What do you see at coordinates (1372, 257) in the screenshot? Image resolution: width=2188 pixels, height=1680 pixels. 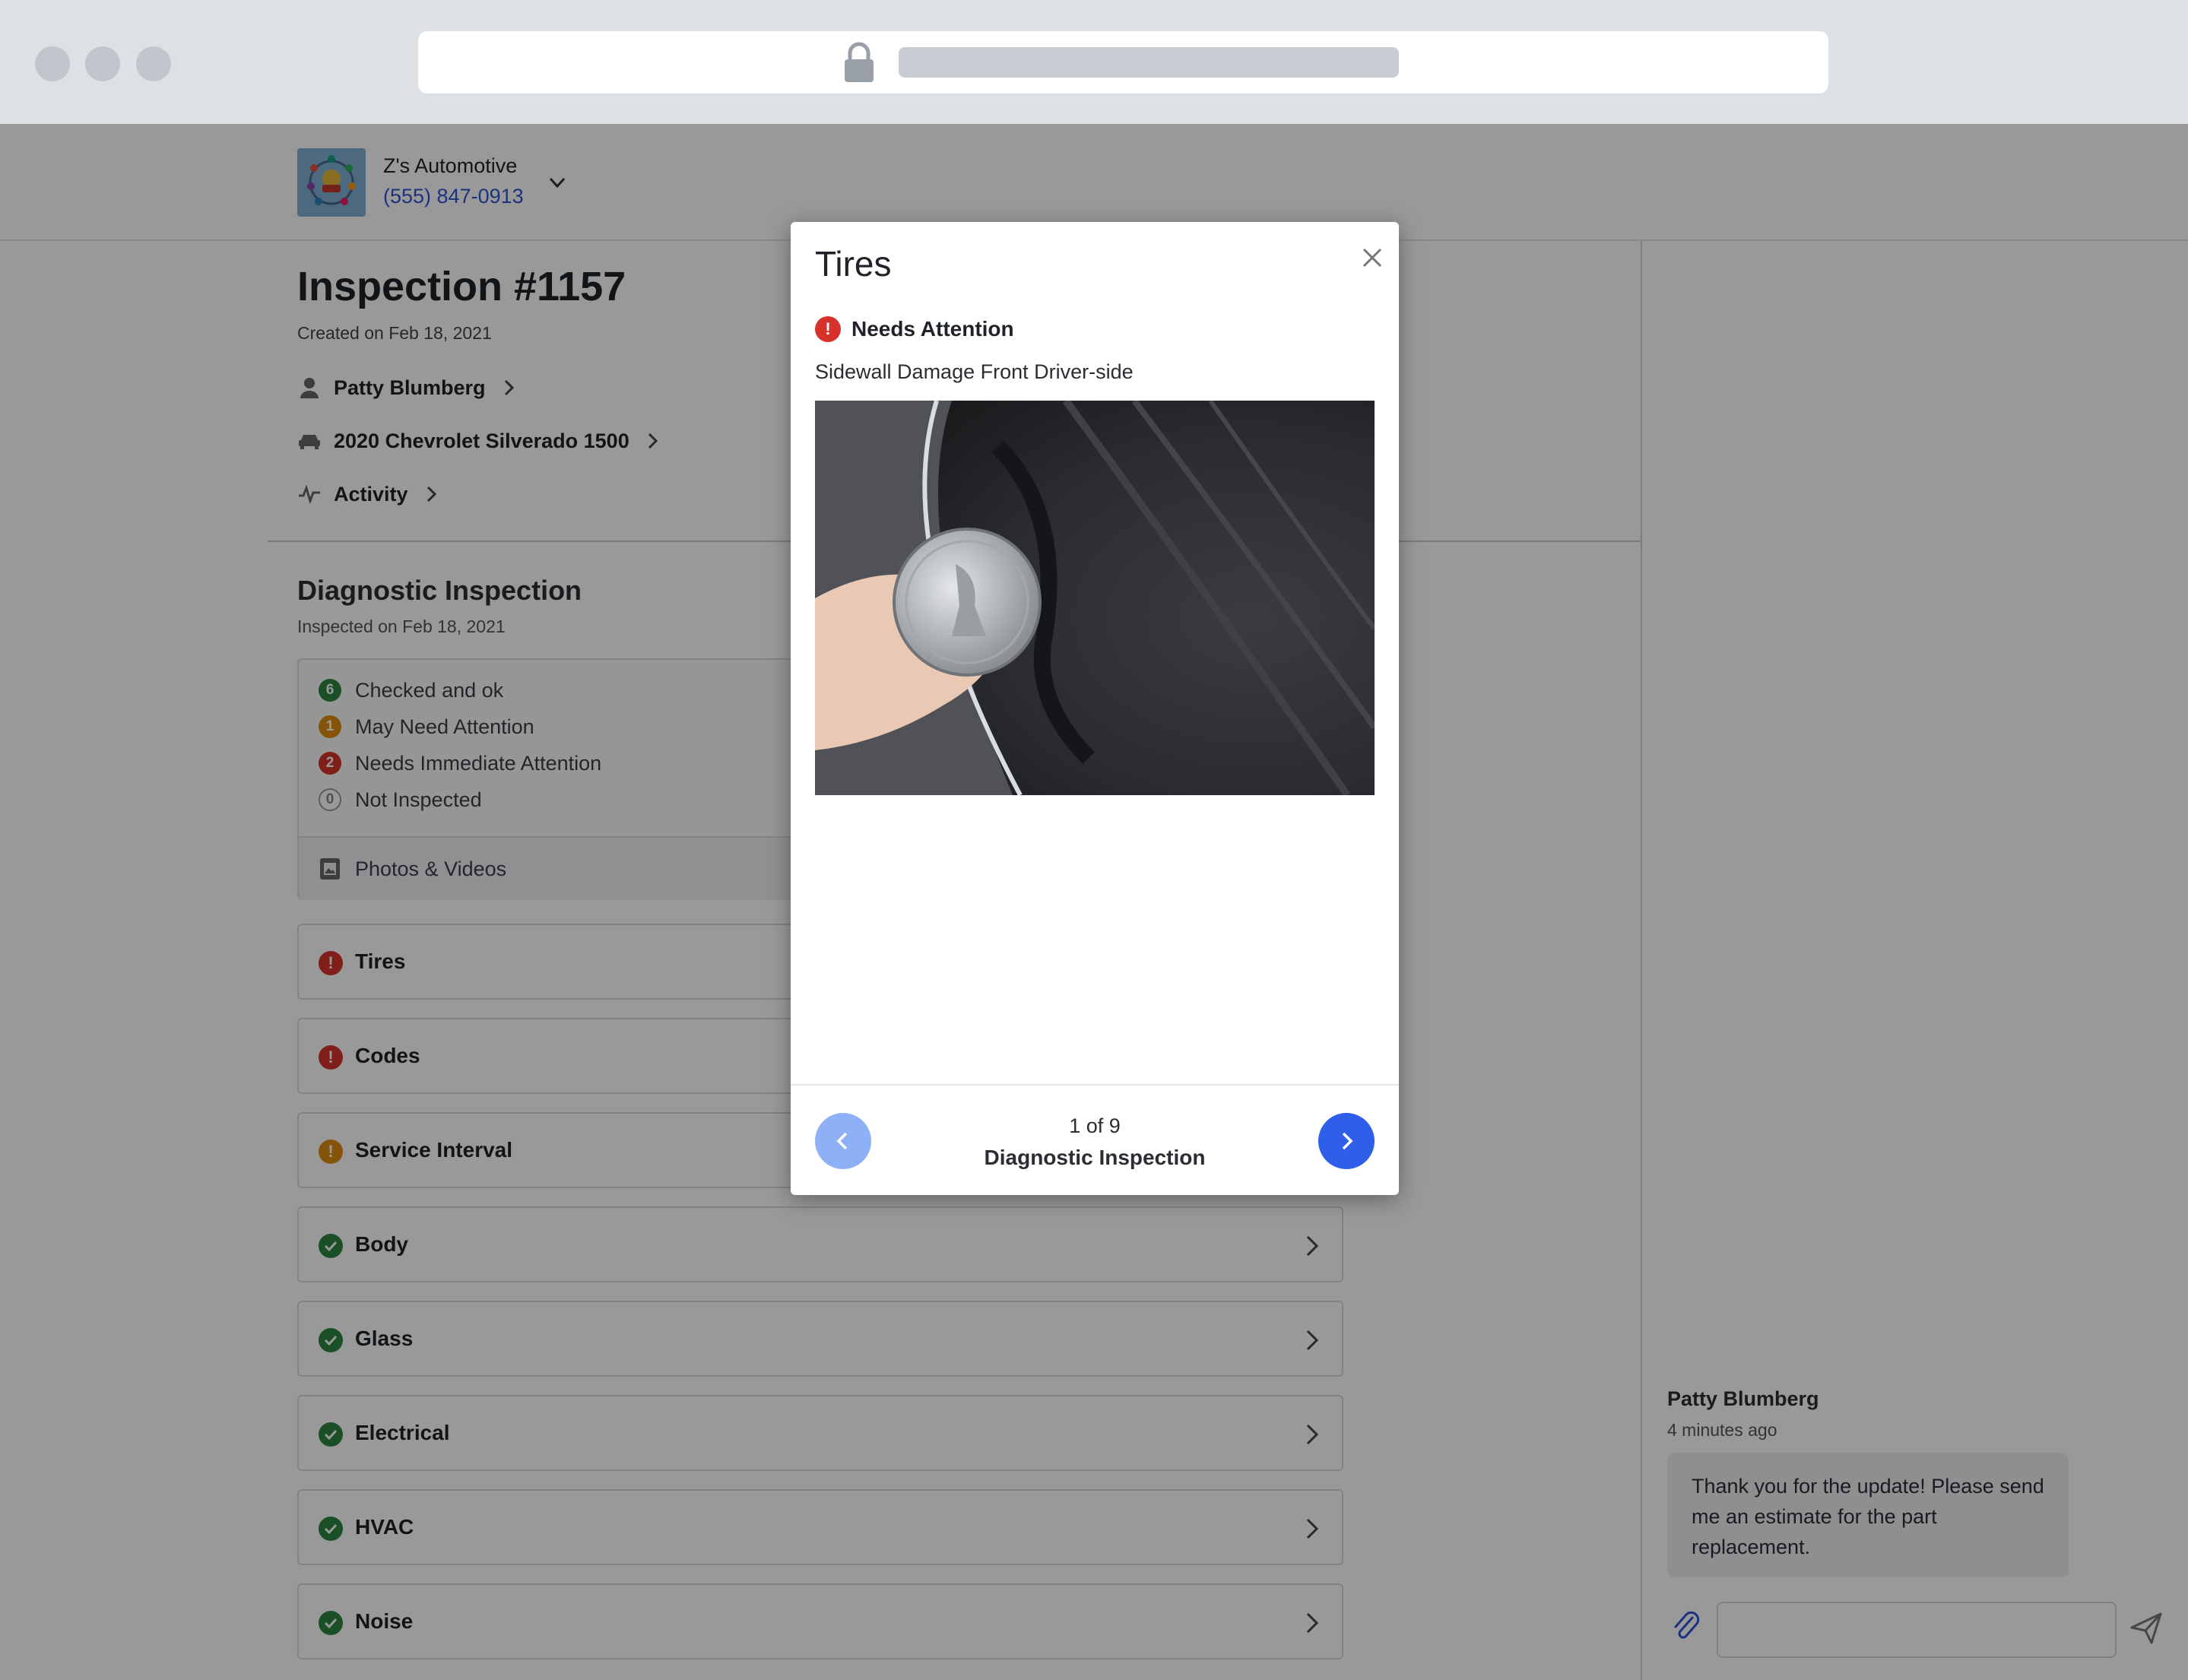 I see `close-icon` at bounding box center [1372, 257].